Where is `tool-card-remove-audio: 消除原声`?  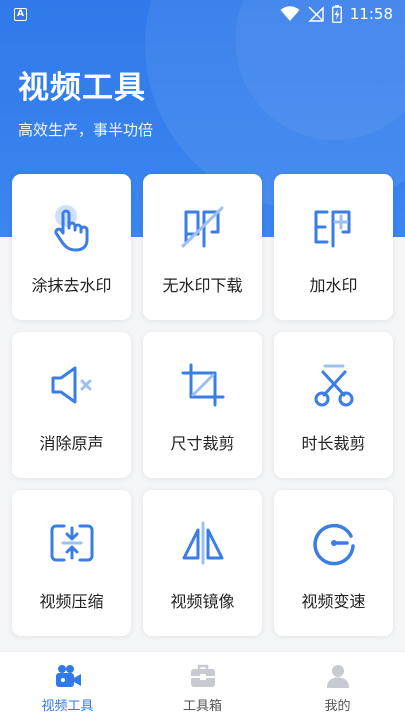
tool-card-remove-audio: 消除原声 is located at coordinates (71, 405).